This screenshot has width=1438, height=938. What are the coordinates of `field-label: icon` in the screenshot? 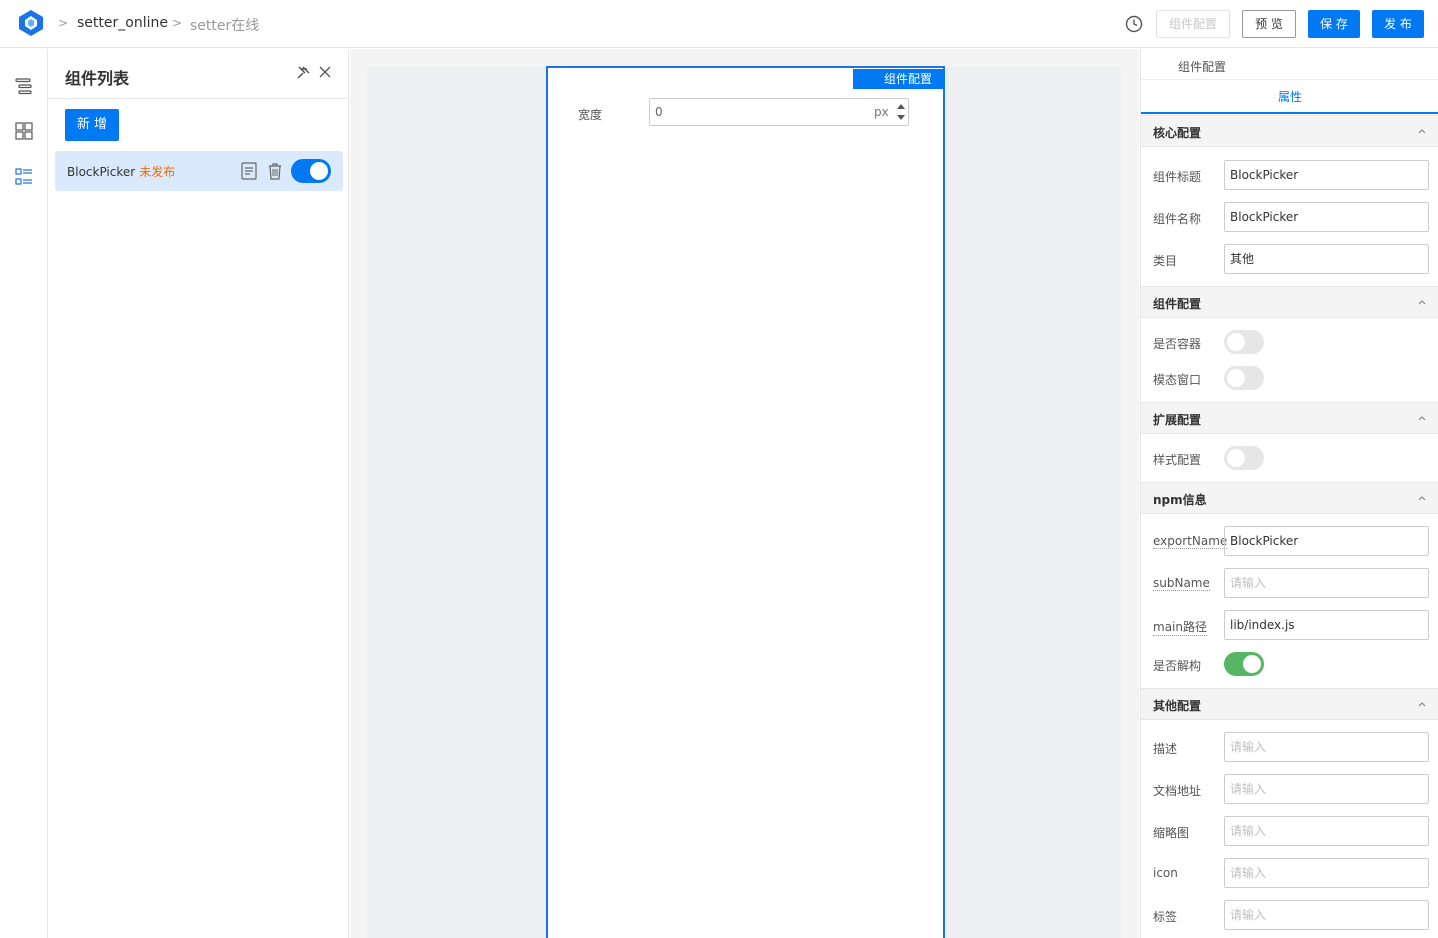 It's located at (1165, 873).